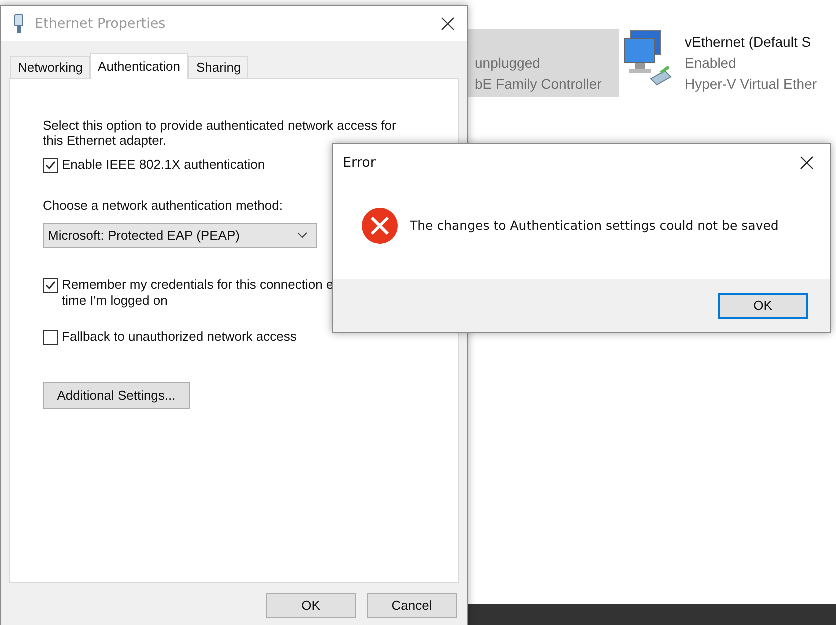  I want to click on checkbox-label: Fallback to unauthorized network access, so click(179, 336).